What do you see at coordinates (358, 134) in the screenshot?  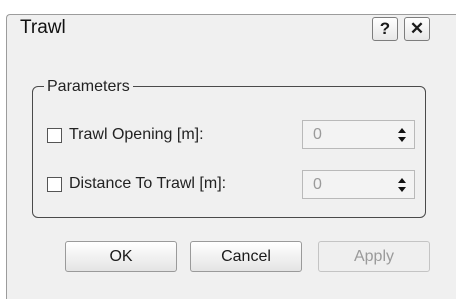 I see `trawl-opening-spinbox: 0` at bounding box center [358, 134].